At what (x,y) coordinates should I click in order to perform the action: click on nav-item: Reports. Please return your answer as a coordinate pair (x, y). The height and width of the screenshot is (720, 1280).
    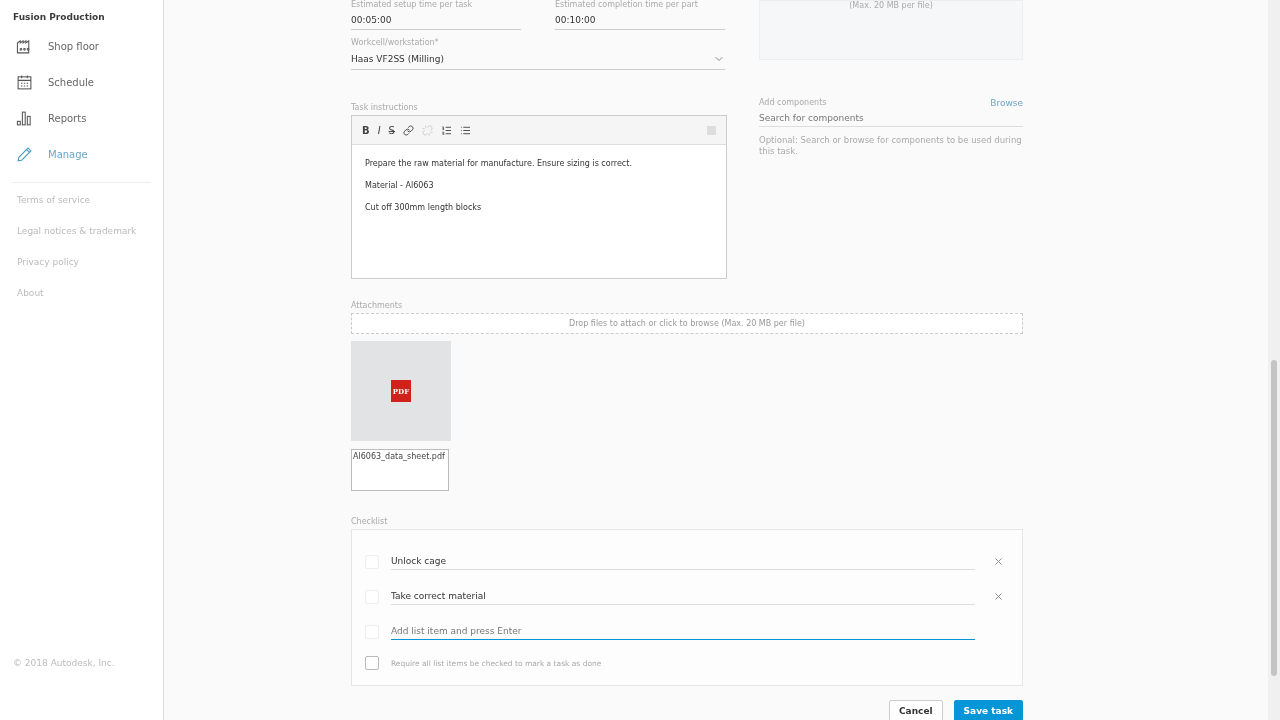
    Looking at the image, I should click on (81, 118).